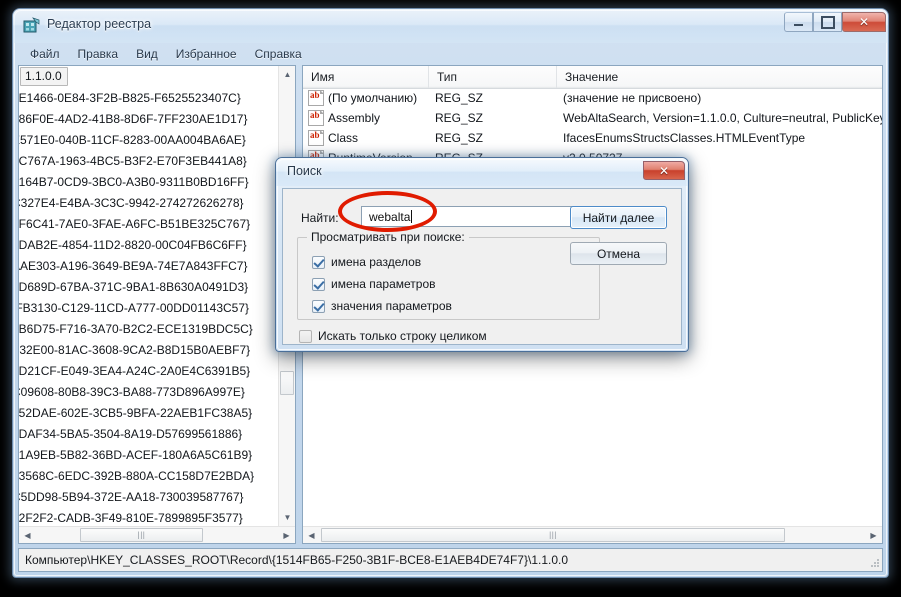  I want to click on title-bar: Редактор реестра ✕, so click(450, 26).